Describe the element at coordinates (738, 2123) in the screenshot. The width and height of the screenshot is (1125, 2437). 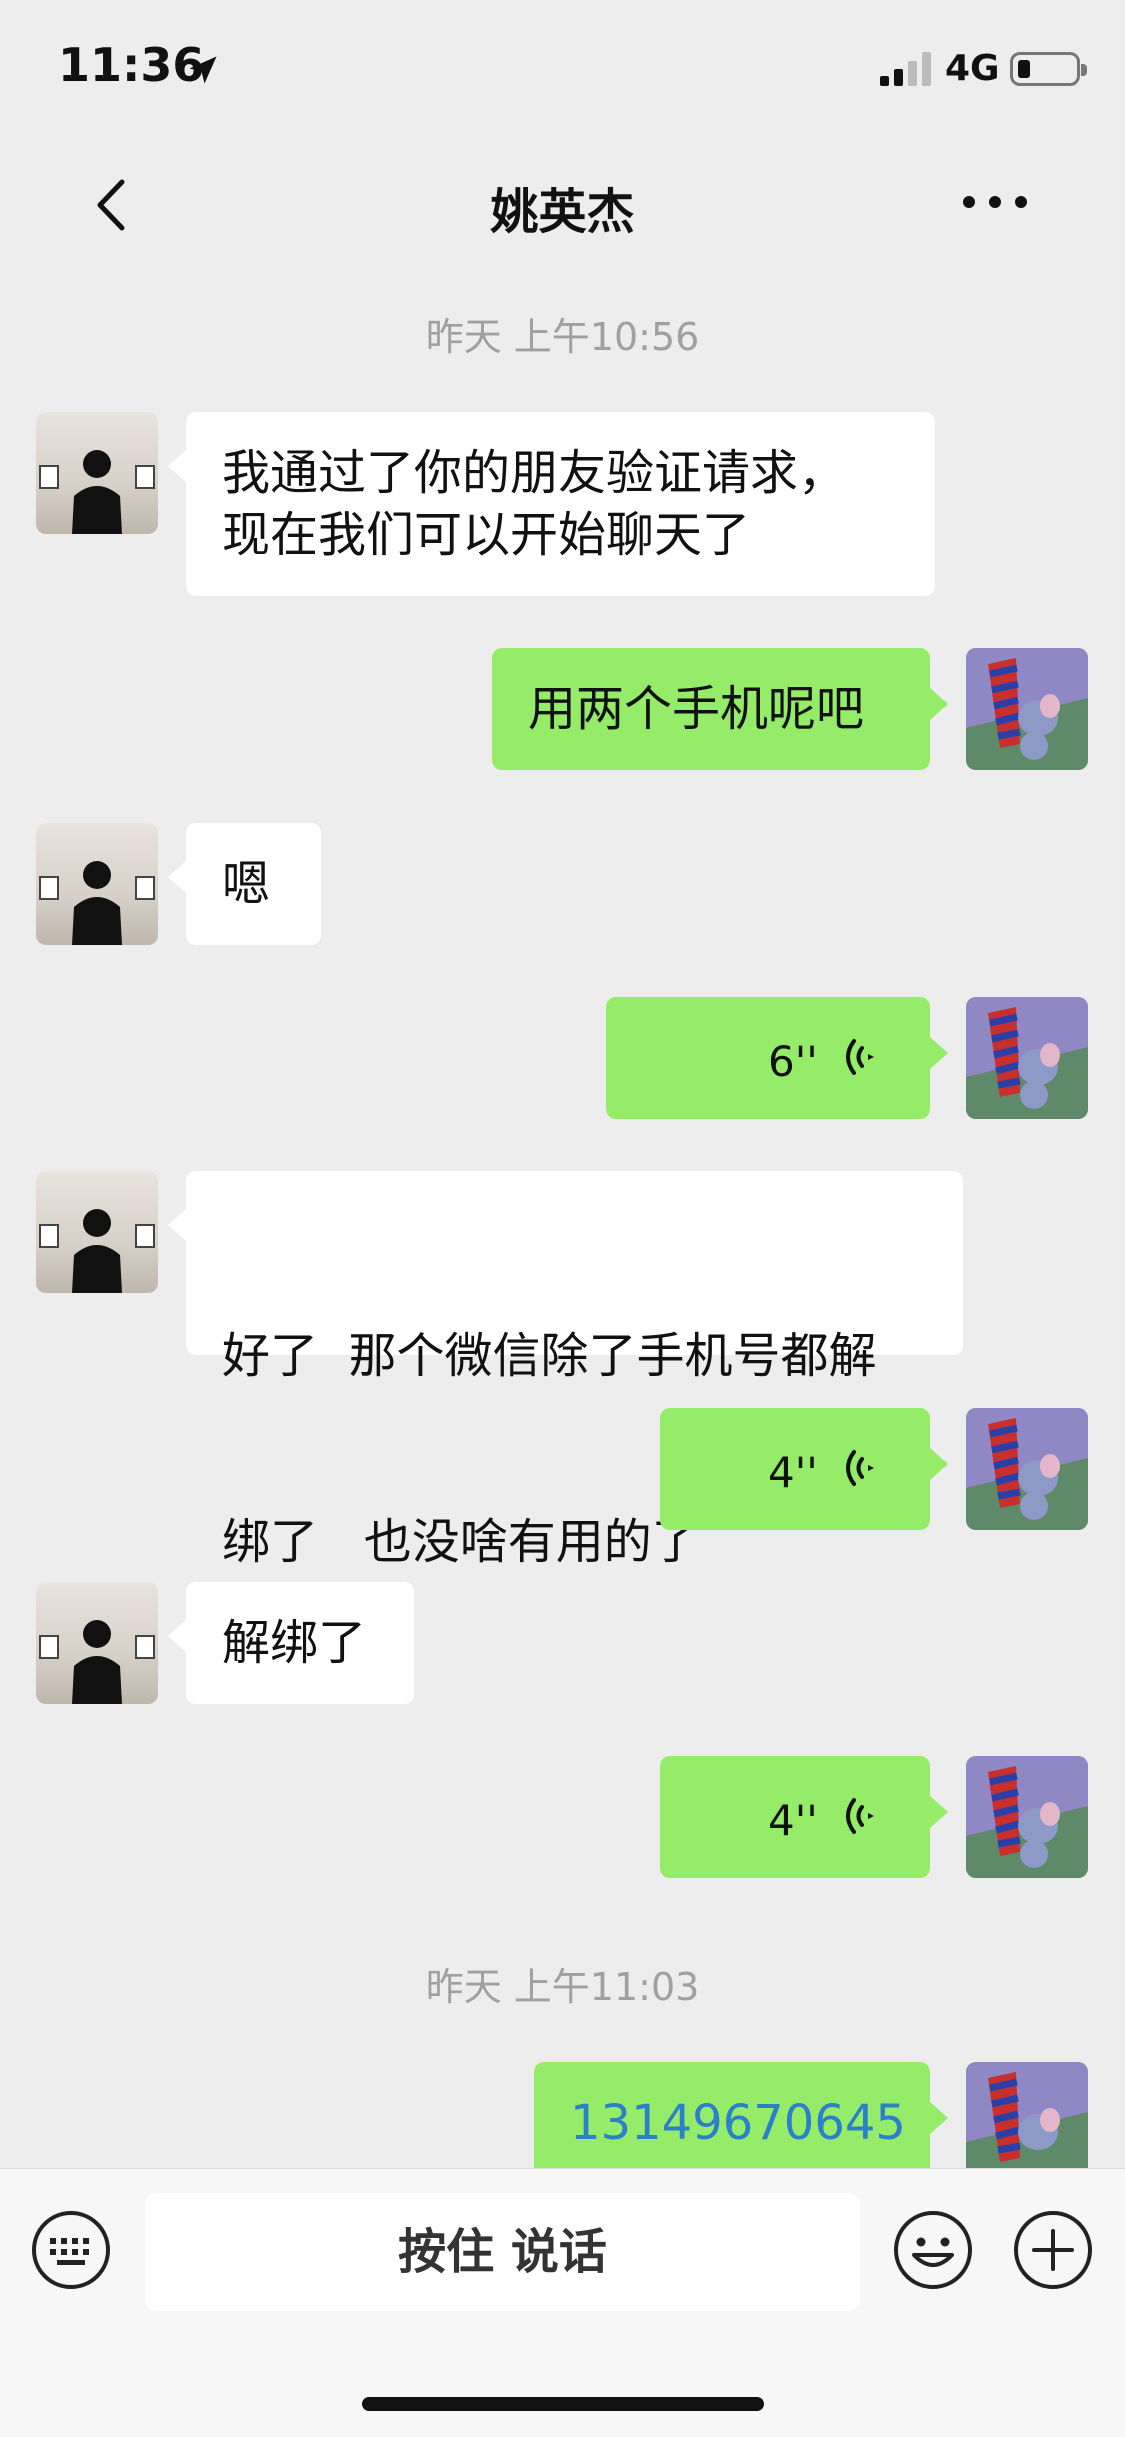
I see `phone-number-link: 13149670645` at that location.